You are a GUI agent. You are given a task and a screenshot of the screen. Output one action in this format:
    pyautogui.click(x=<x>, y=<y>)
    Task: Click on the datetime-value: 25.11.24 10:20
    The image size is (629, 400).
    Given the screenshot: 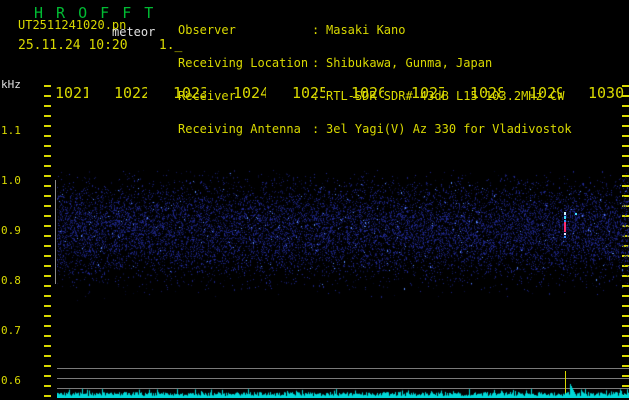 What is the action you would take?
    pyautogui.click(x=73, y=45)
    